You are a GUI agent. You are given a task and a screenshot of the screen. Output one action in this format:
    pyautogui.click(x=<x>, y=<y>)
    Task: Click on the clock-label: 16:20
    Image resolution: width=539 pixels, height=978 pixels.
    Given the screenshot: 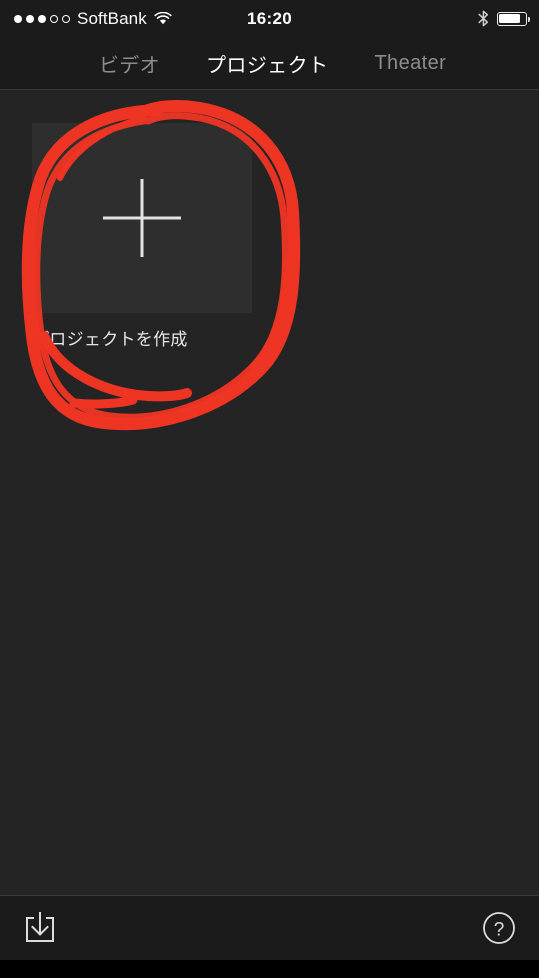 What is the action you would take?
    pyautogui.click(x=269, y=18)
    